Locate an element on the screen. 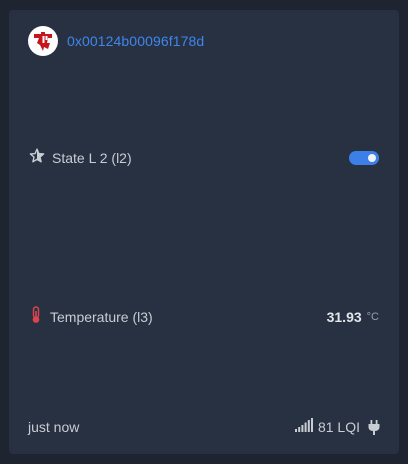 Image resolution: width=408 pixels, height=464 pixels. mains-plug-icon is located at coordinates (374, 427).